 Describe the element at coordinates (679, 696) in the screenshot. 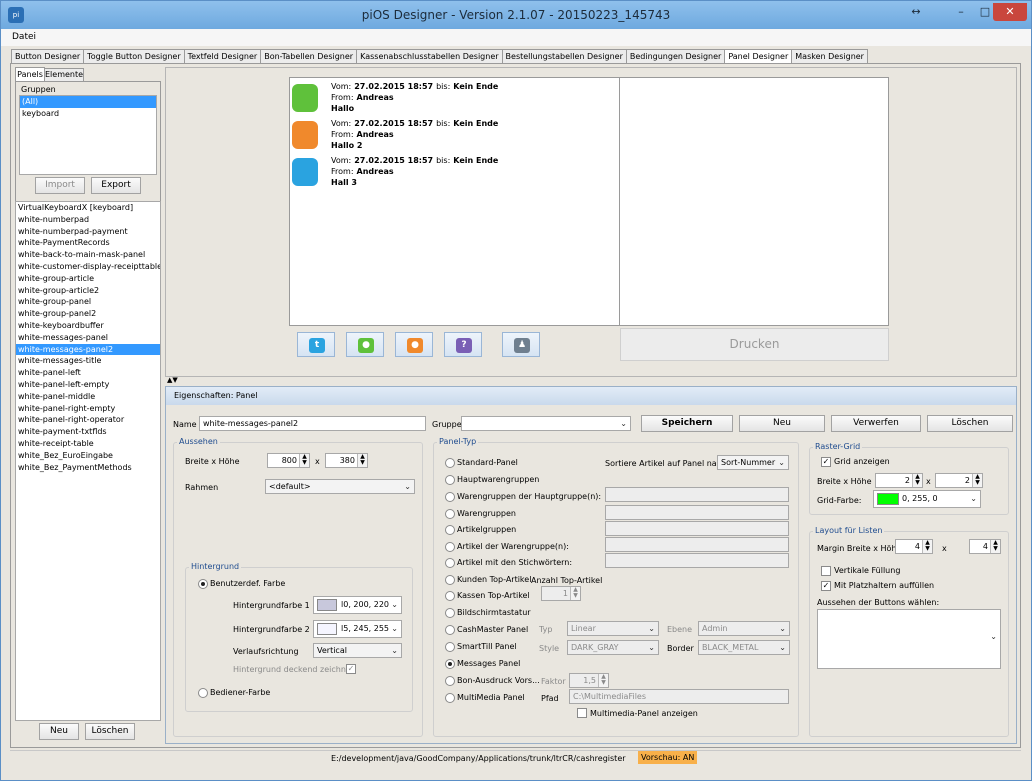

I see `pfad-input: C:\MultimediaFiles` at that location.